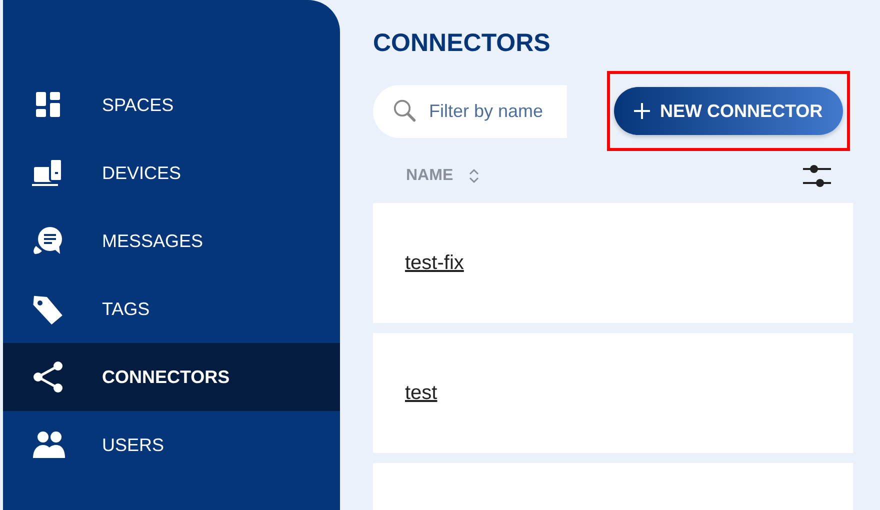 Image resolution: width=880 pixels, height=510 pixels. Describe the element at coordinates (421, 393) in the screenshot. I see `connector-link: test` at that location.